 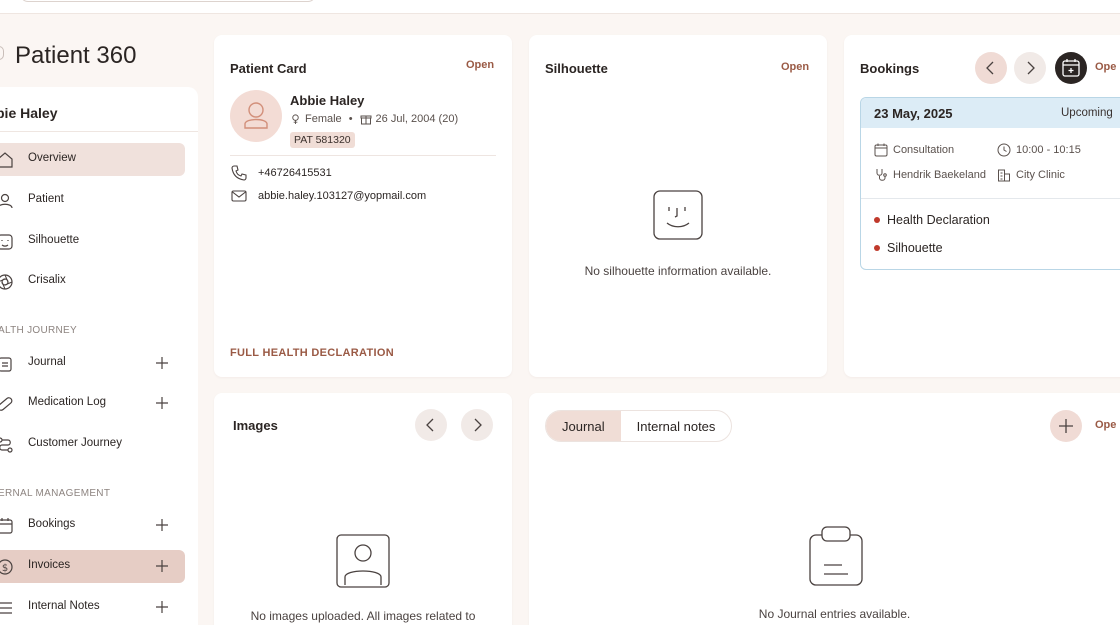 I want to click on list-icon, so click(x=6, y=608).